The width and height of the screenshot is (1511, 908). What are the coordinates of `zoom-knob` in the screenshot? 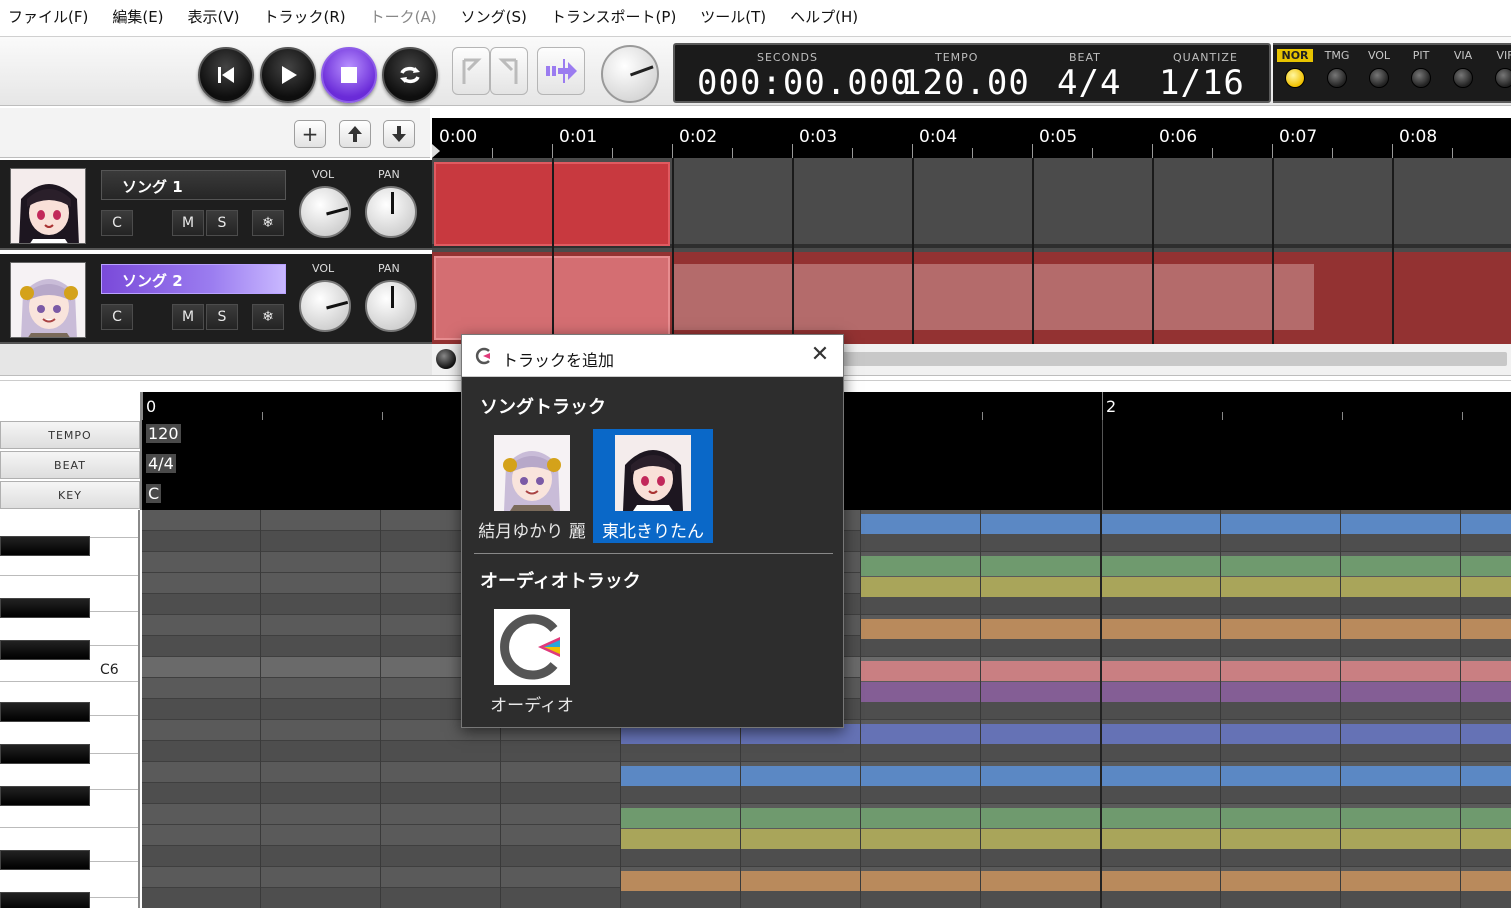 It's located at (446, 359).